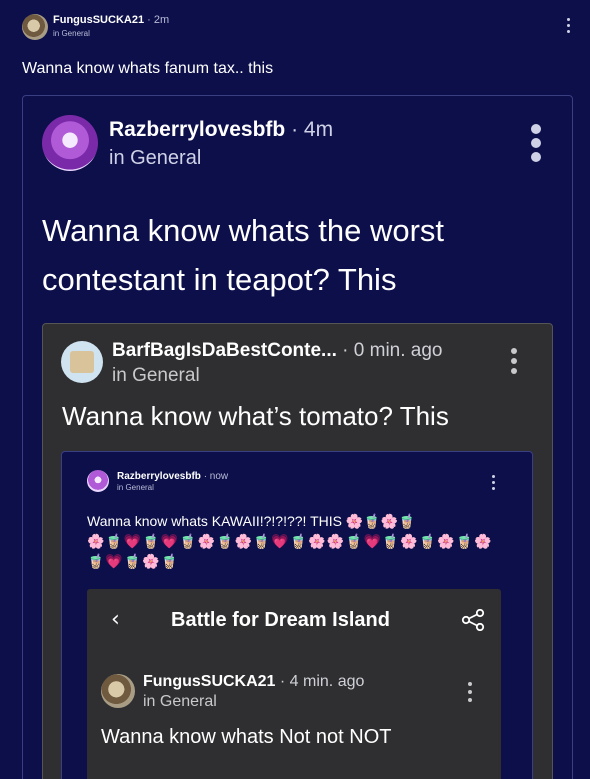 The width and height of the screenshot is (590, 779). Describe the element at coordinates (148, 68) in the screenshot. I see `post-text: Wanna know whats fanum tax.. this` at that location.